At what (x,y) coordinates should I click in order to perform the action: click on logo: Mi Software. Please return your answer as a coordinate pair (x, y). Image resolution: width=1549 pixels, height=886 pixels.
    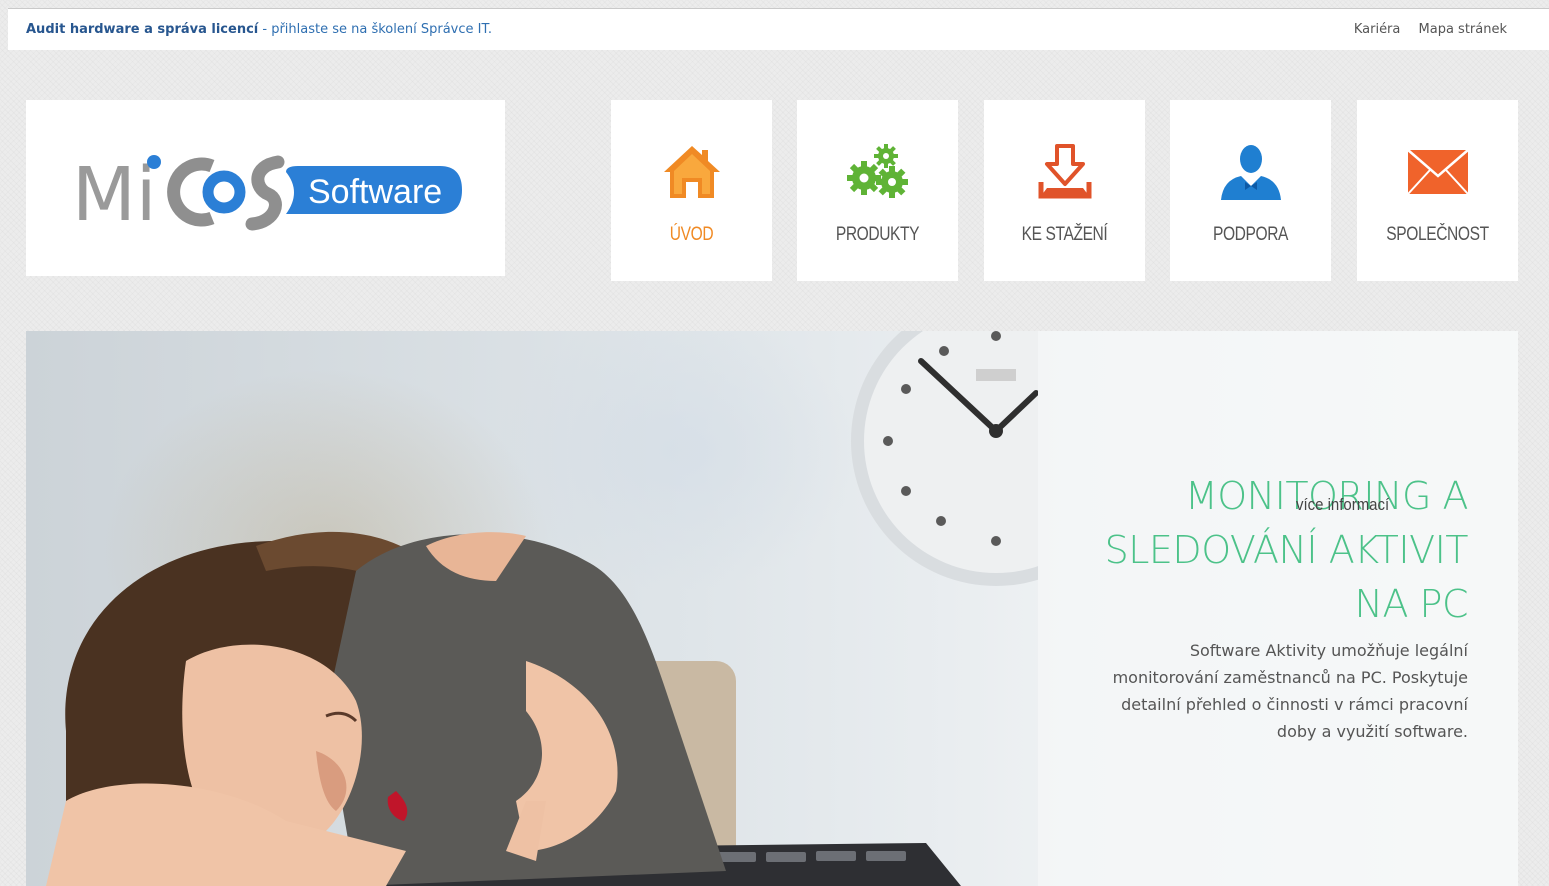
    Looking at the image, I should click on (265, 188).